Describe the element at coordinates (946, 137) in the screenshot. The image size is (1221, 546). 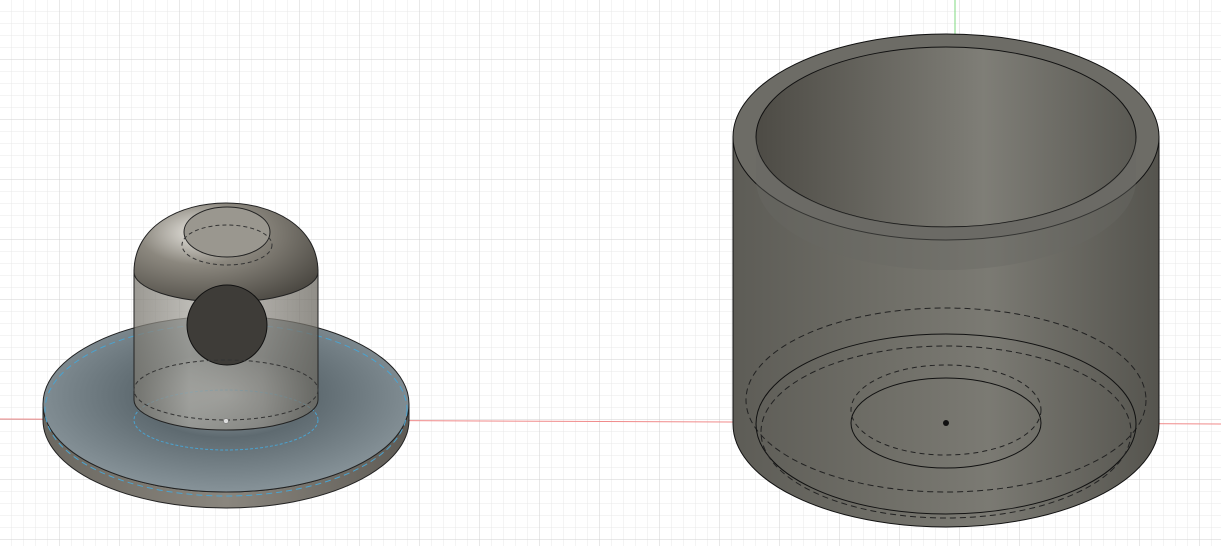
I see `cup-inner-wall` at that location.